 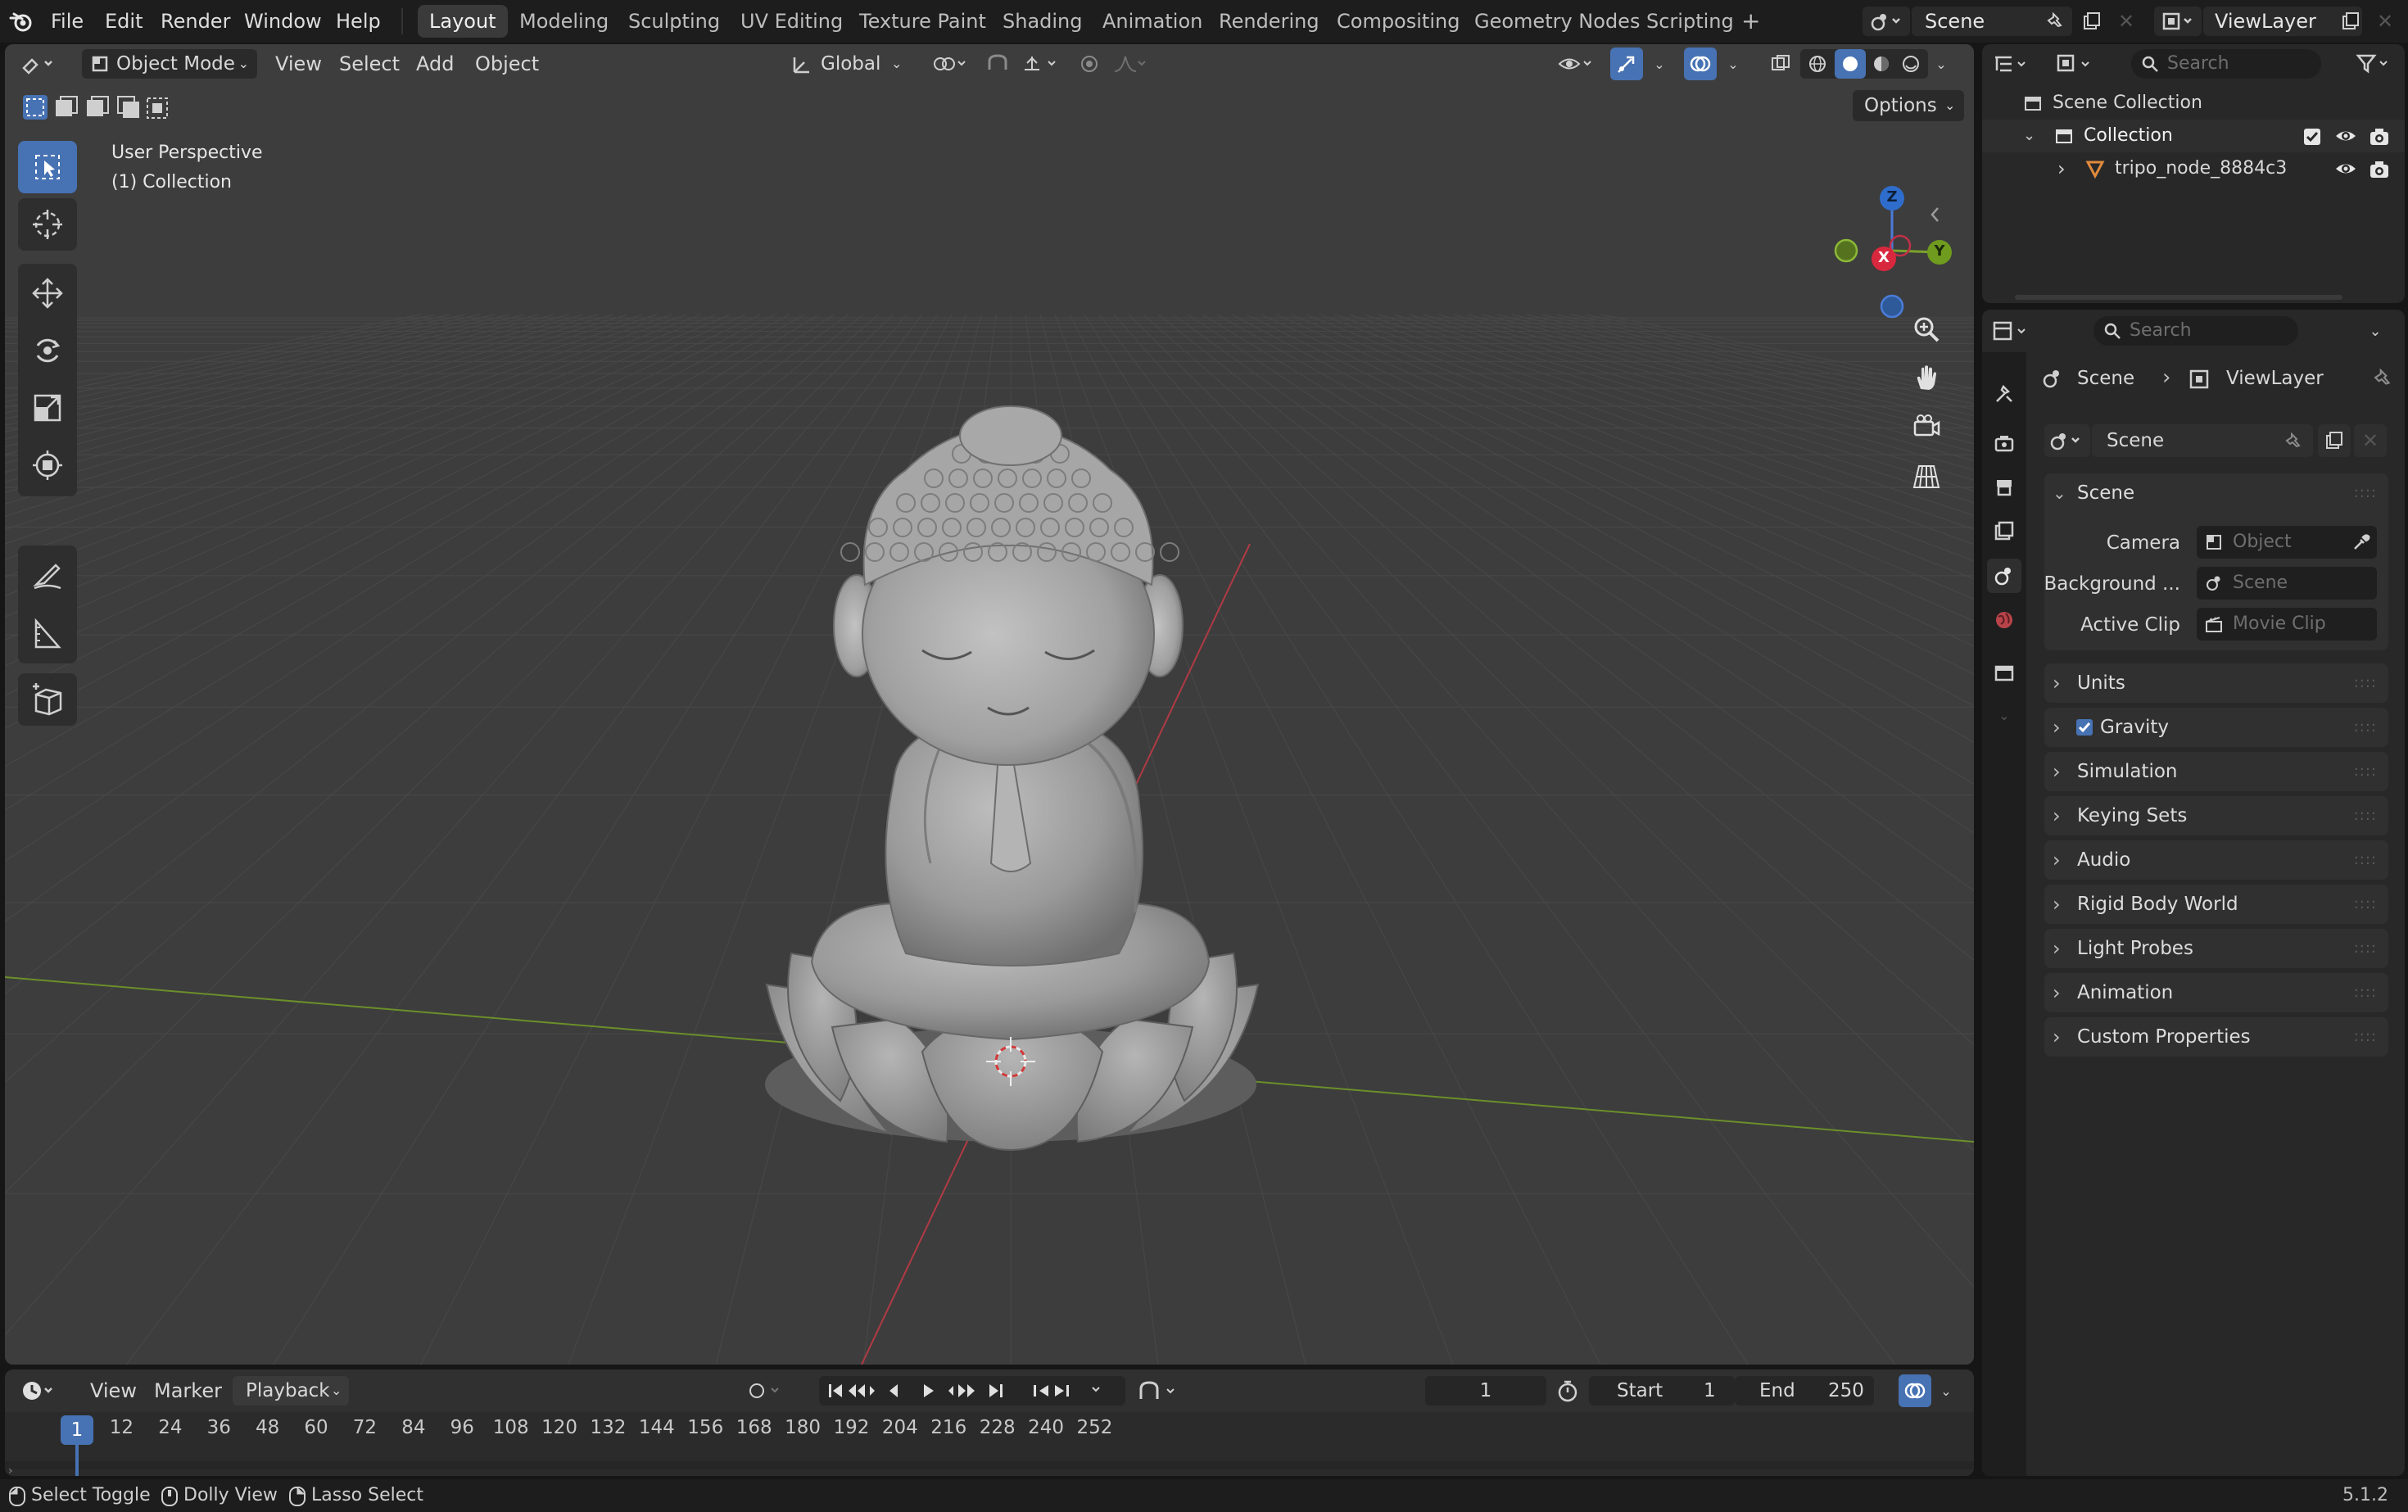 I want to click on outliner-row-scene-collection: Scene Collection, so click(x=2193, y=103).